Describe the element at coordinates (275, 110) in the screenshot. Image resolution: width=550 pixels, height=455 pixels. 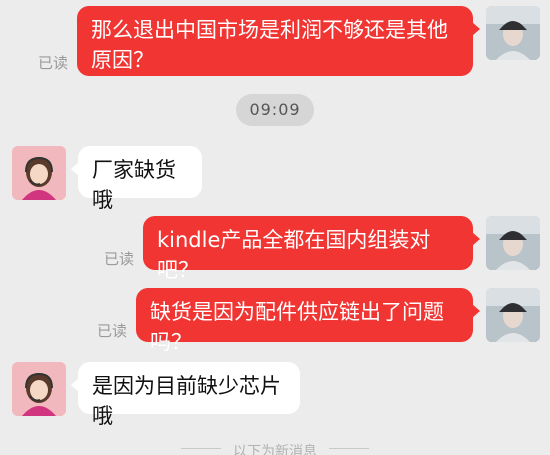
I see `timestamp-pill: 09:09` at that location.